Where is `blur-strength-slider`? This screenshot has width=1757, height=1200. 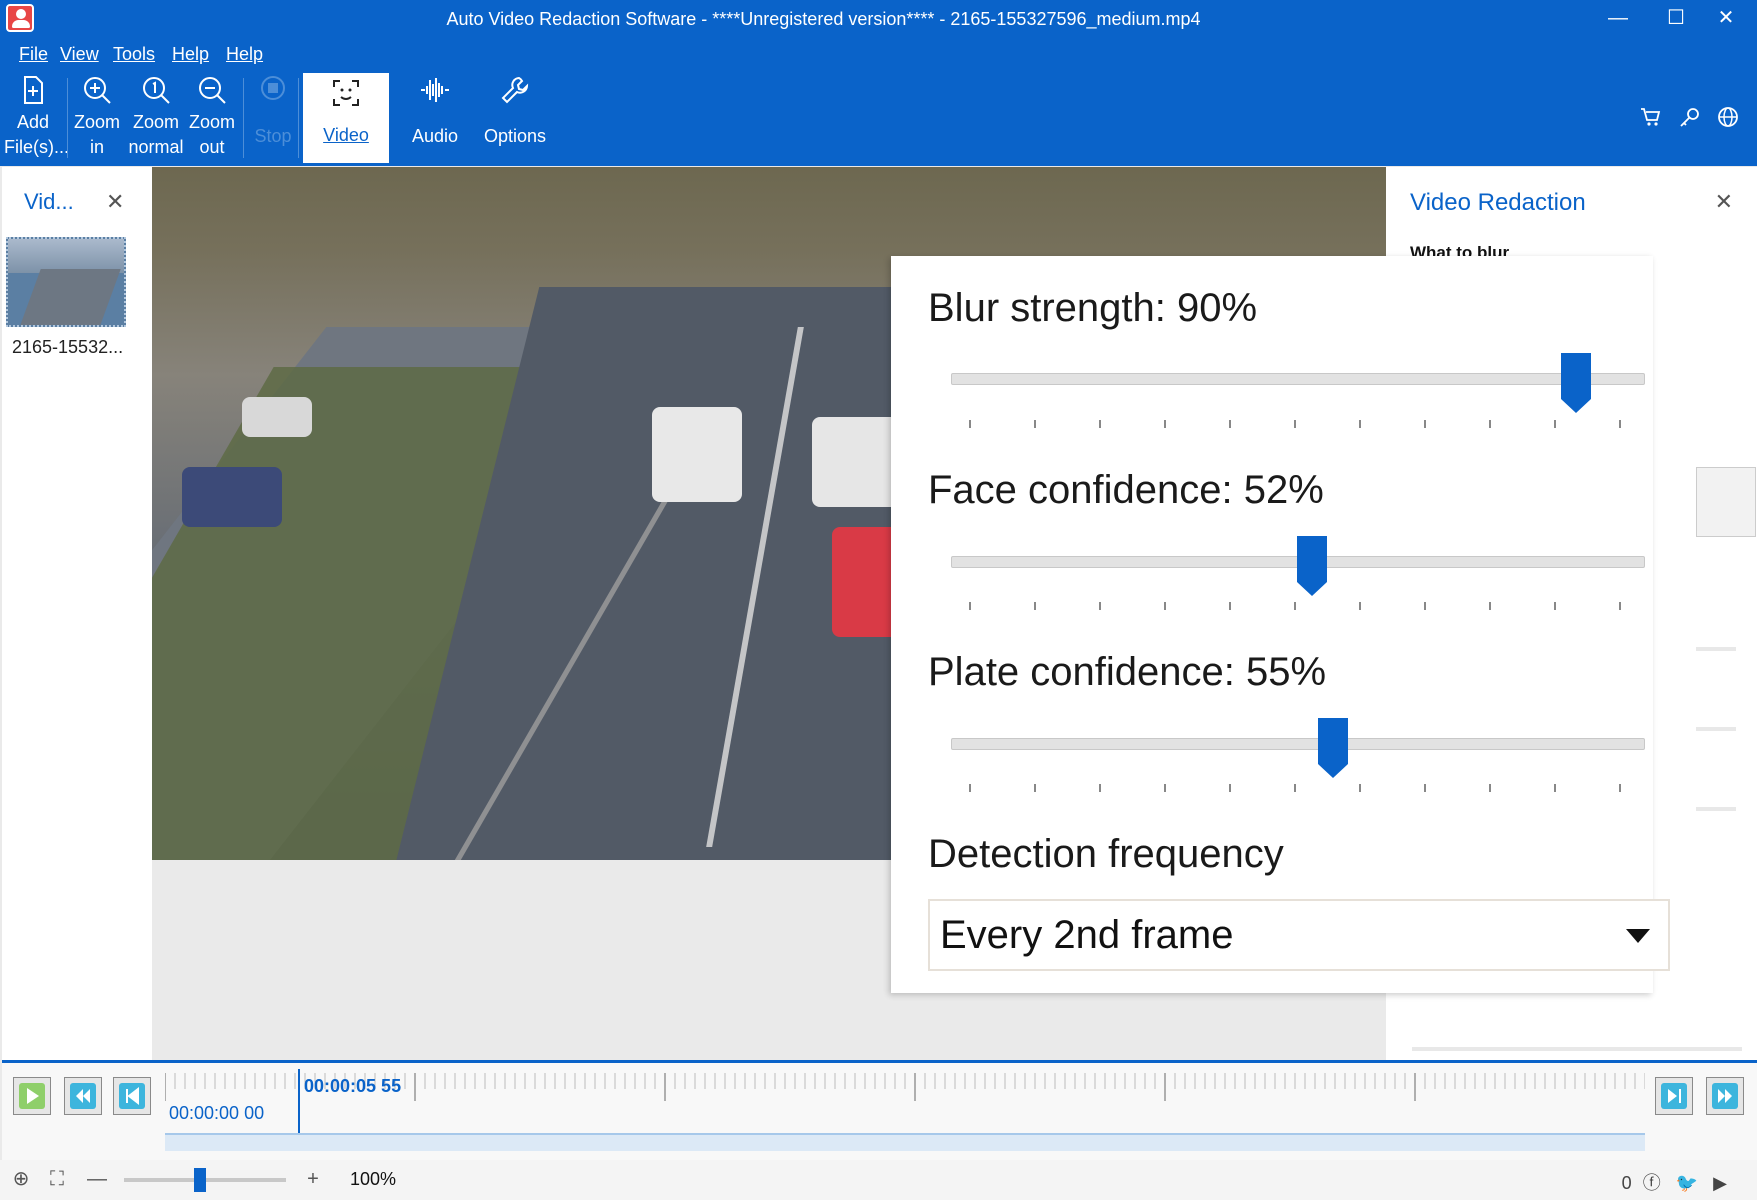 blur-strength-slider is located at coordinates (1298, 379).